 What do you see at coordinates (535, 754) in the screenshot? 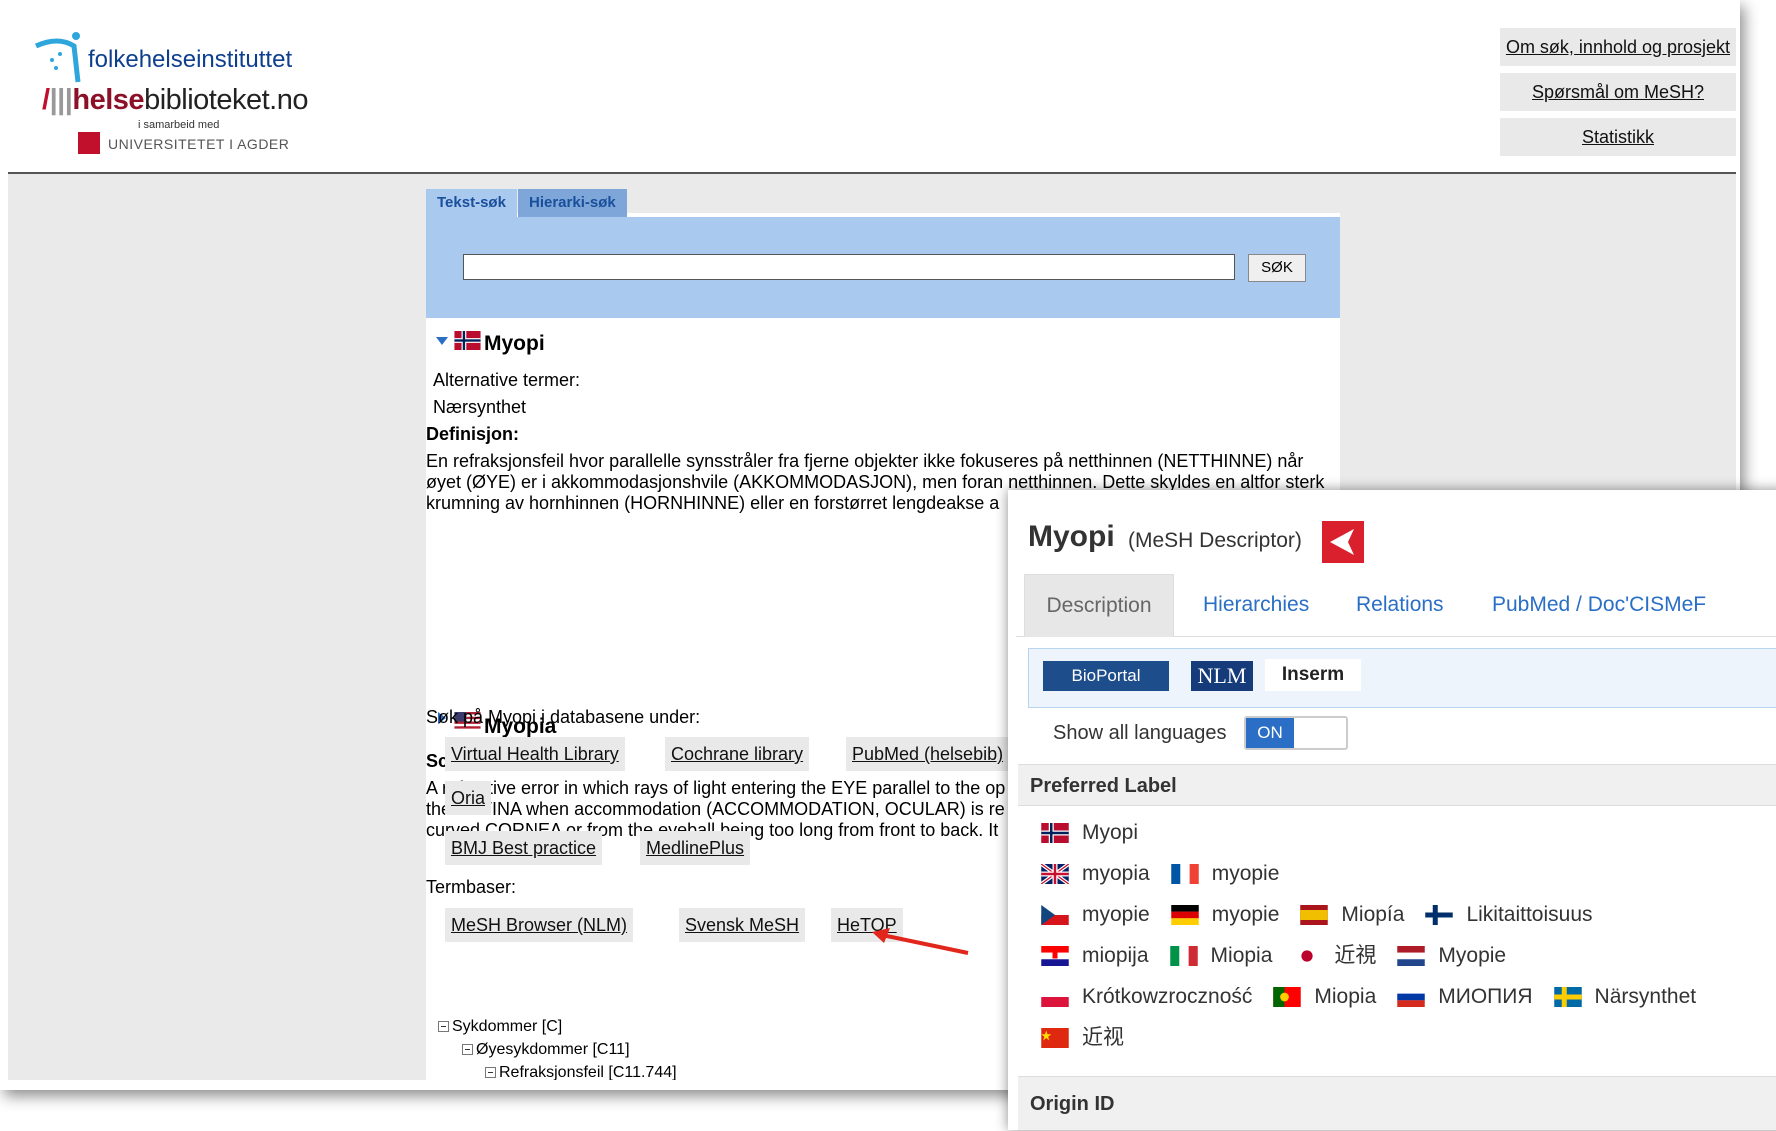
I see `vhl-link: Virtual Health Library` at bounding box center [535, 754].